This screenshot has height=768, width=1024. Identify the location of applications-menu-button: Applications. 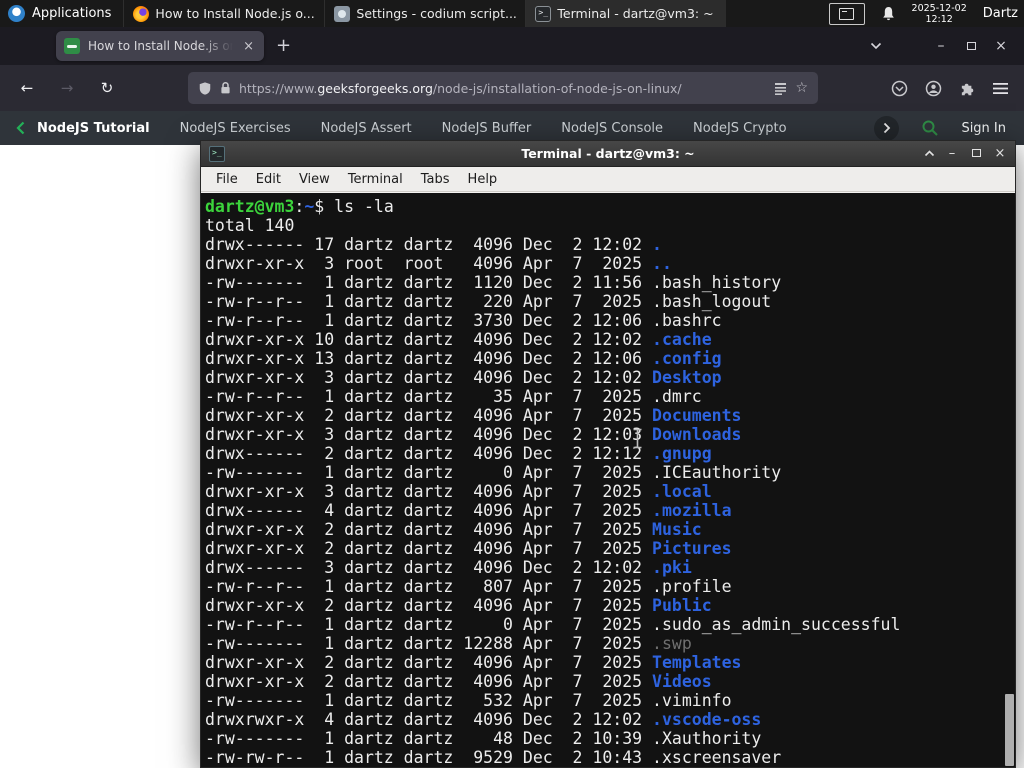
(61, 13).